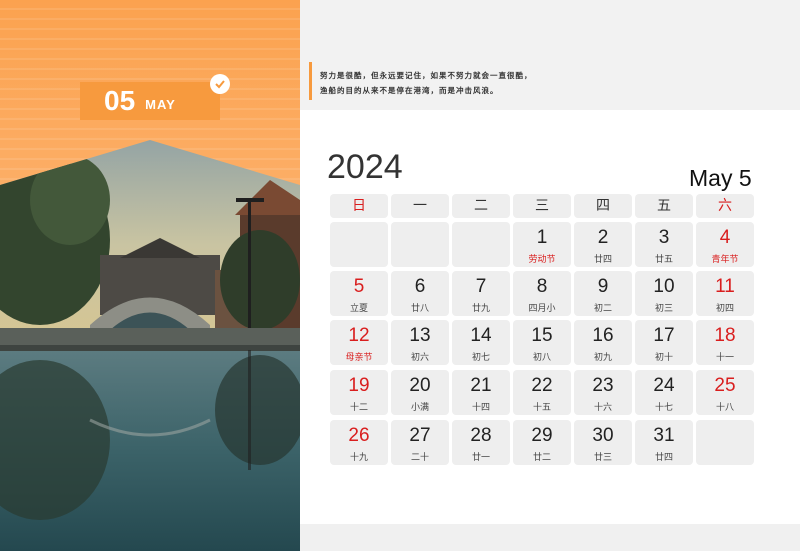 This screenshot has width=800, height=551. Describe the element at coordinates (426, 75) in the screenshot. I see `quote-line-1: 努力是很酷，但永远要记住，如果不努力就会一直很酷，` at that location.